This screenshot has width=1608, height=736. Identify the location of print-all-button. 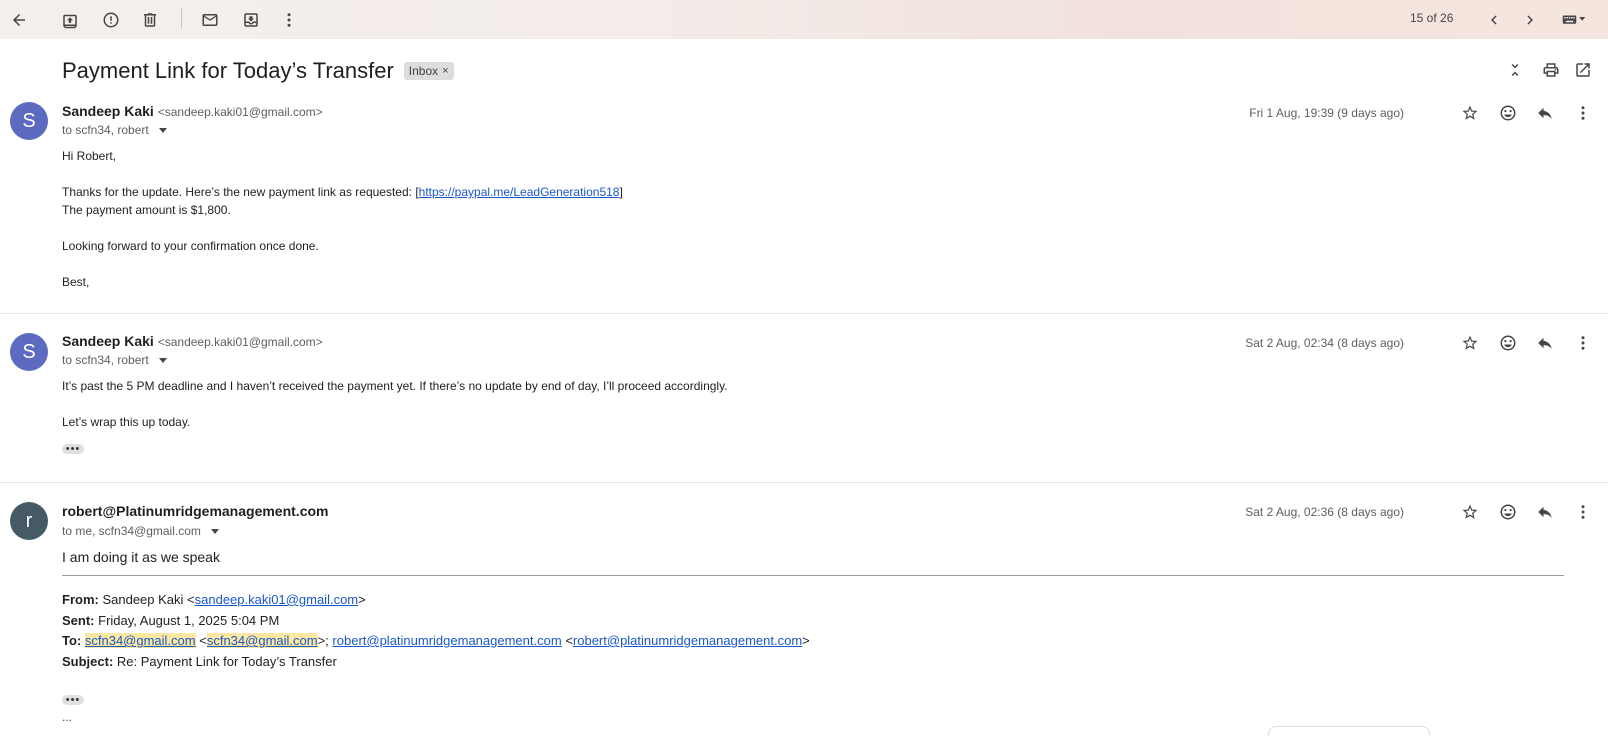
(1551, 70).